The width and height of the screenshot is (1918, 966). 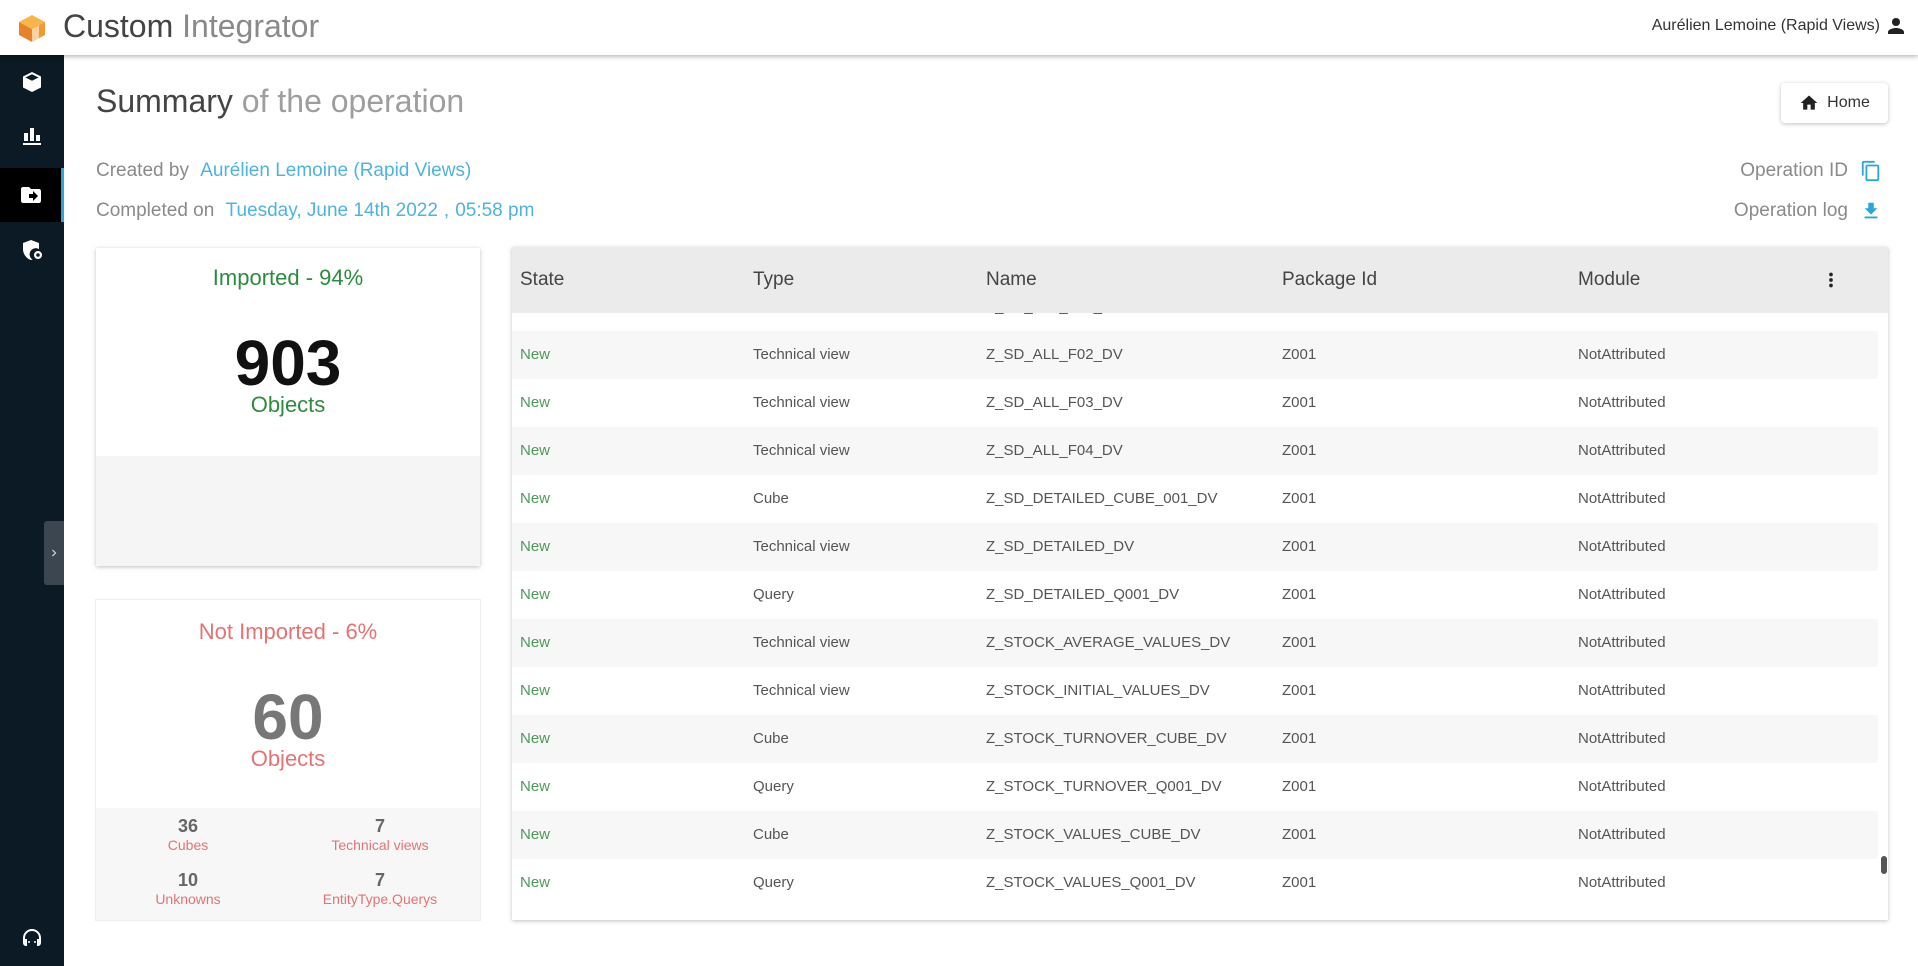 I want to click on stat-label: EntityType.Querys, so click(x=380, y=899).